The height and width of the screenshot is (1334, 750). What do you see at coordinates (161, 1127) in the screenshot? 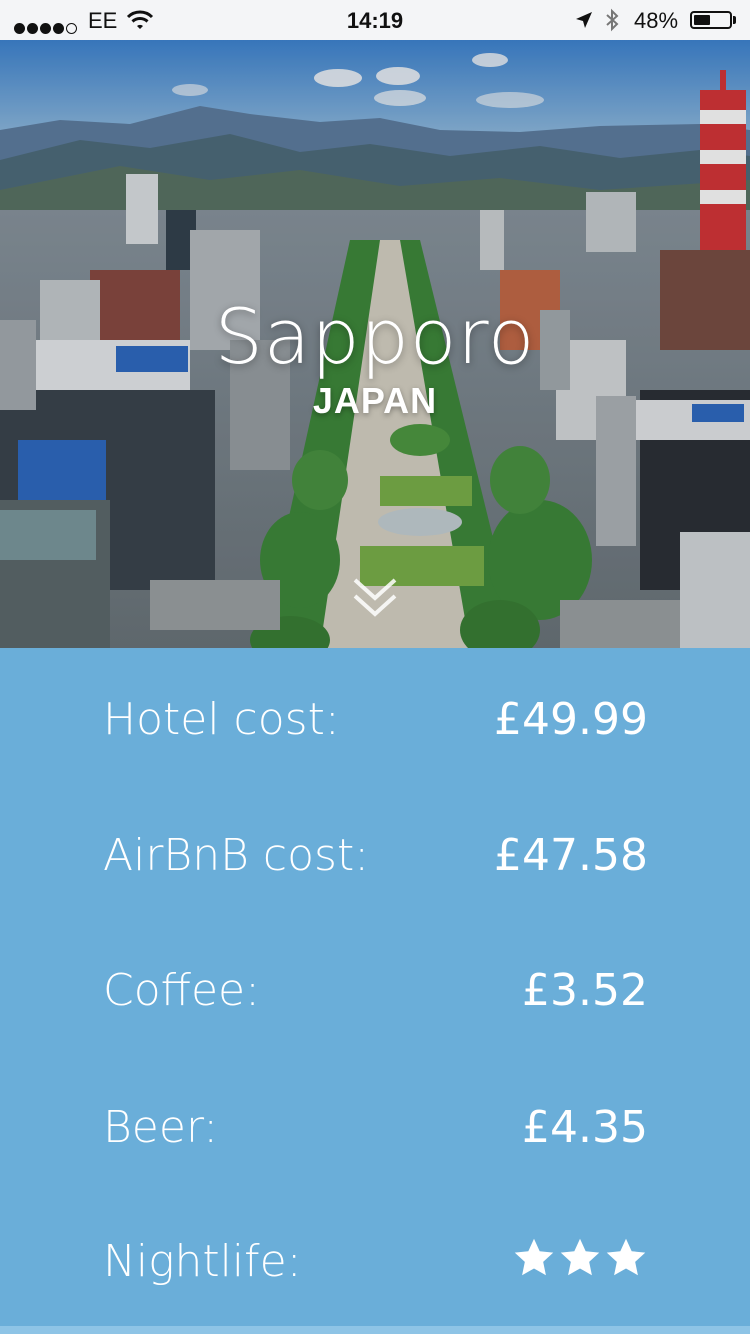
I see `cost-label: Beer:` at bounding box center [161, 1127].